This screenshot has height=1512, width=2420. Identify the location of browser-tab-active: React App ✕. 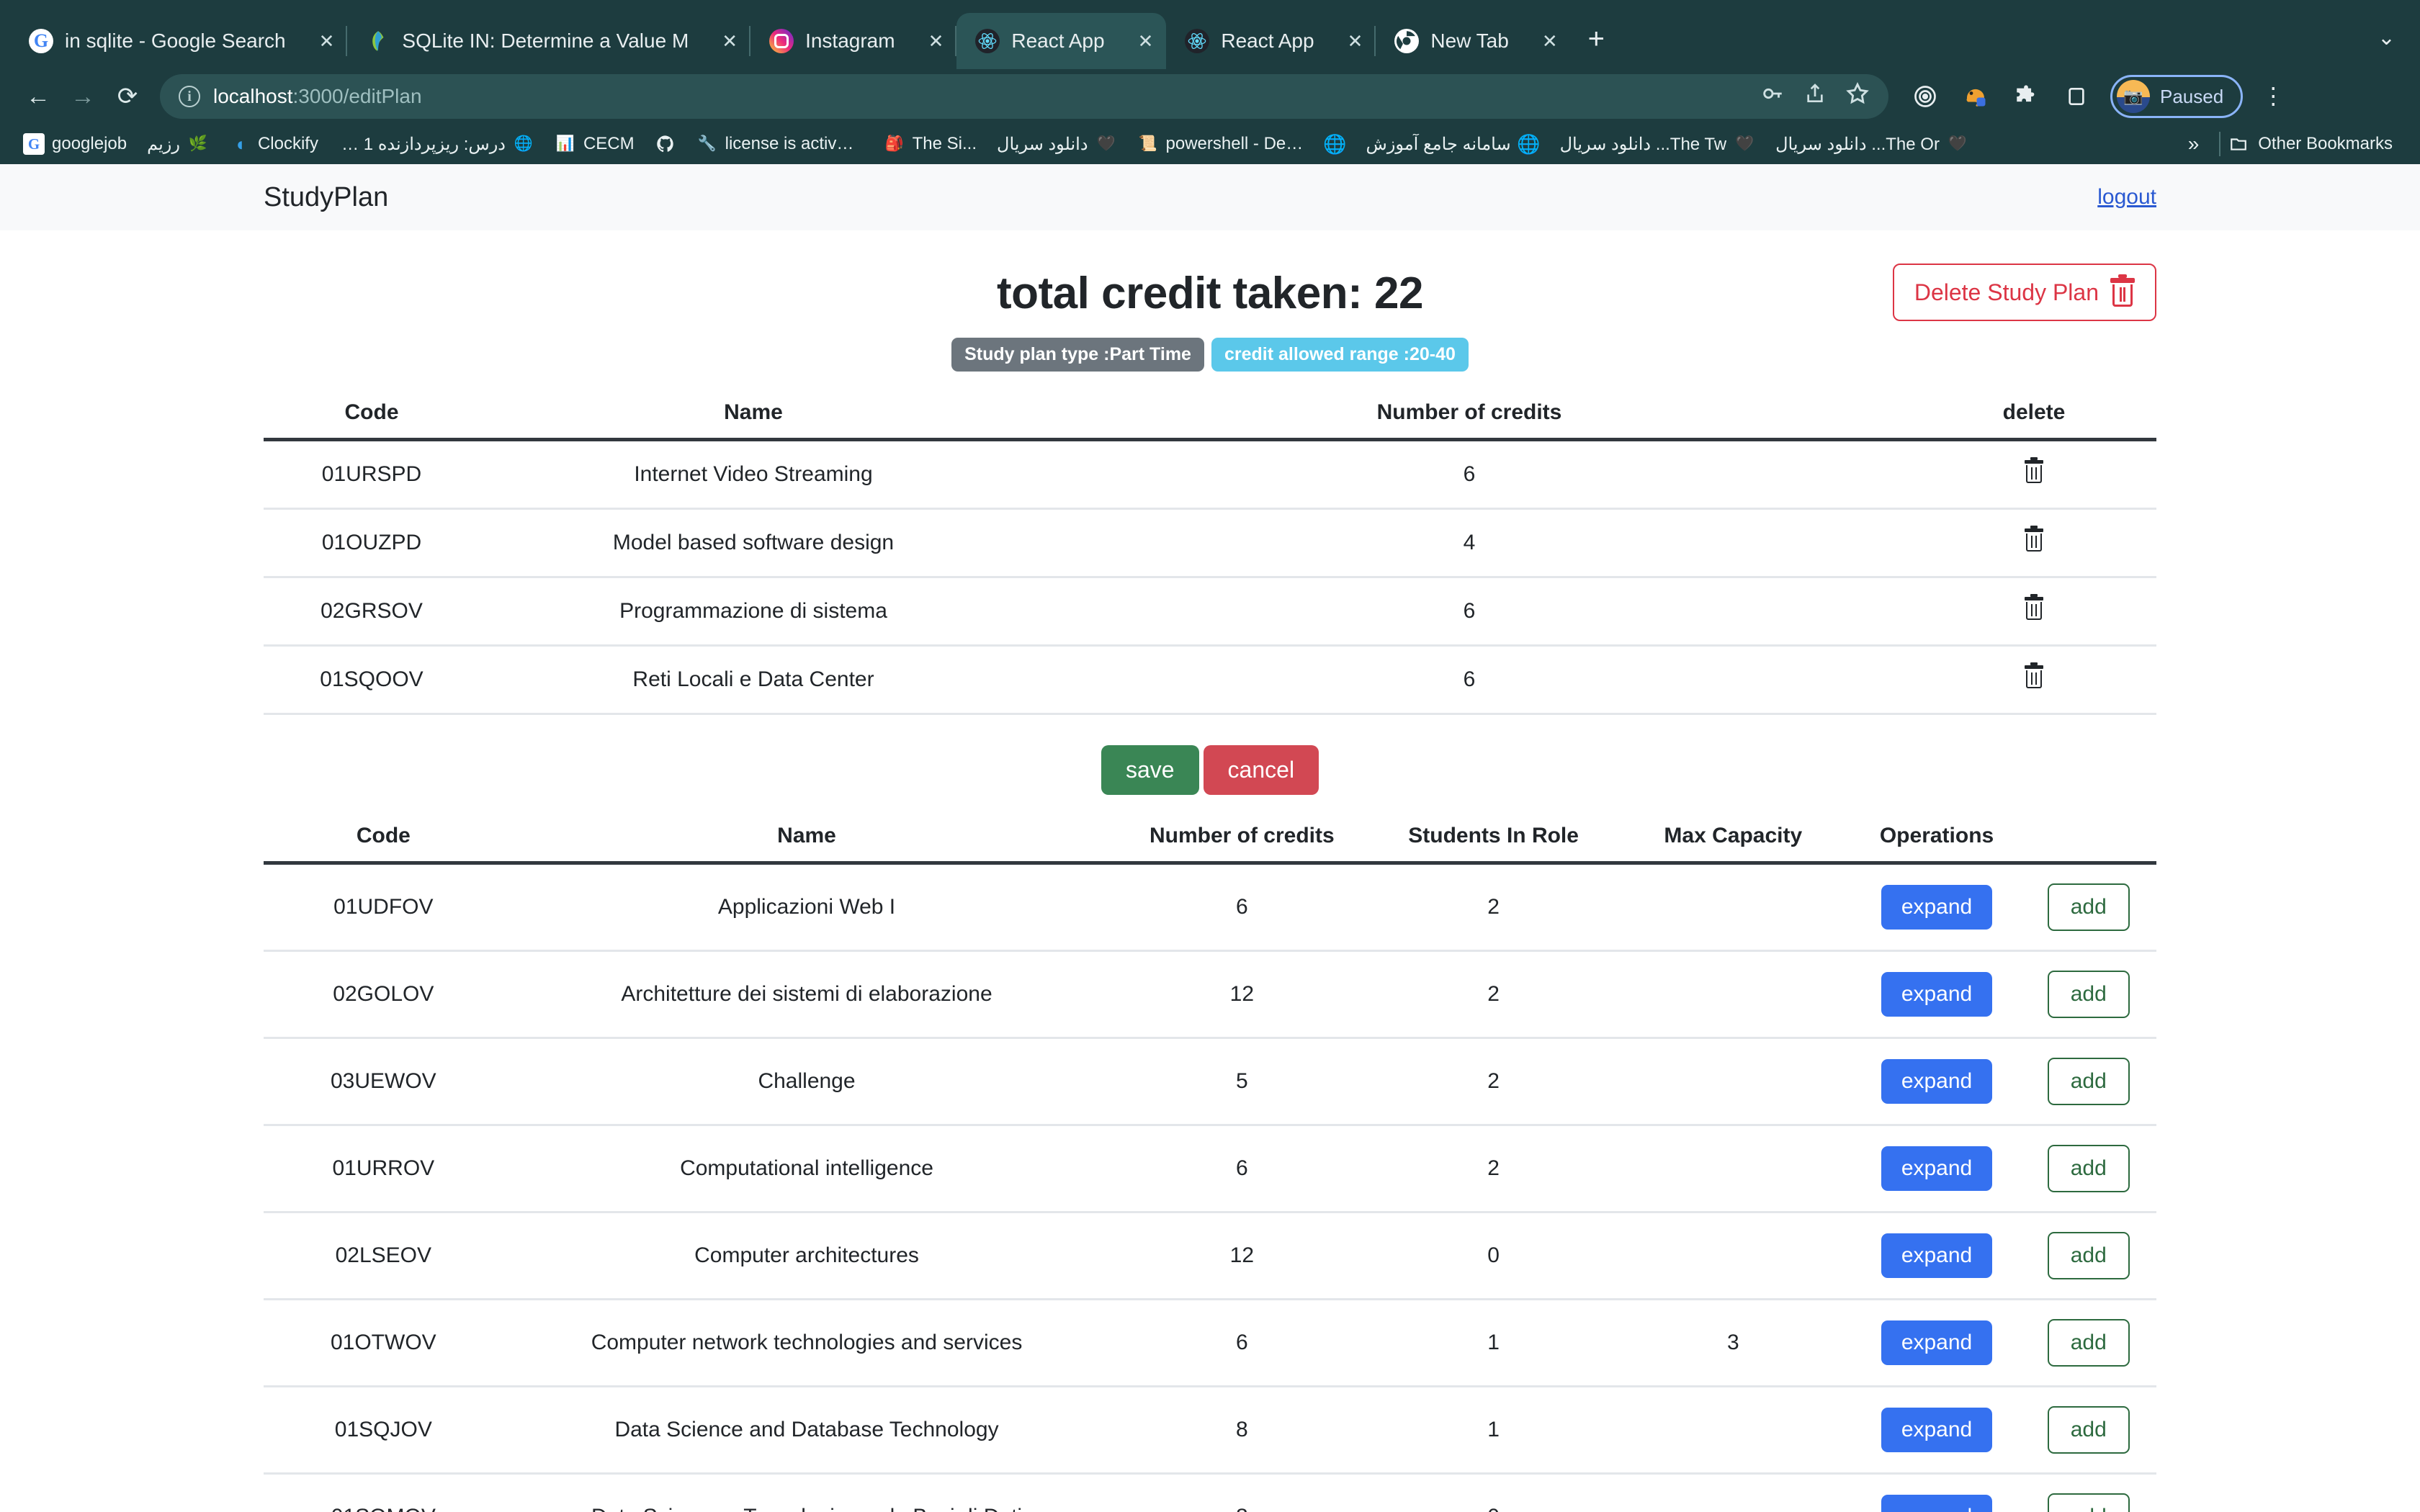
(1061, 41).